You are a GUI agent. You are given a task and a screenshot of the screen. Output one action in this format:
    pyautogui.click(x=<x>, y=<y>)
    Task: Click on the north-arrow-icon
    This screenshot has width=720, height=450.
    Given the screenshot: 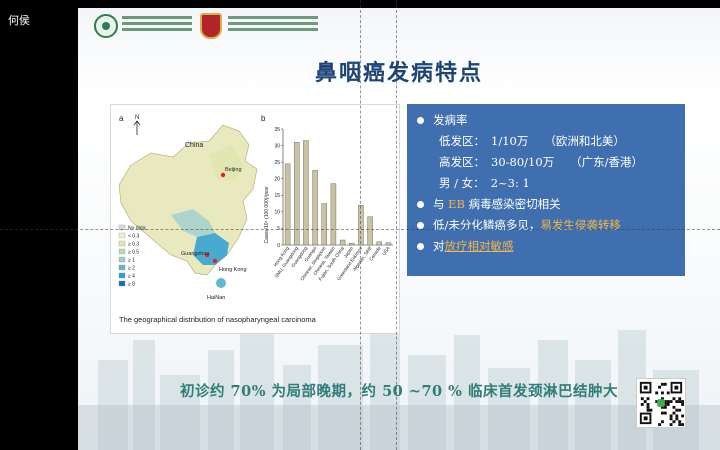 What is the action you would take?
    pyautogui.click(x=137, y=127)
    